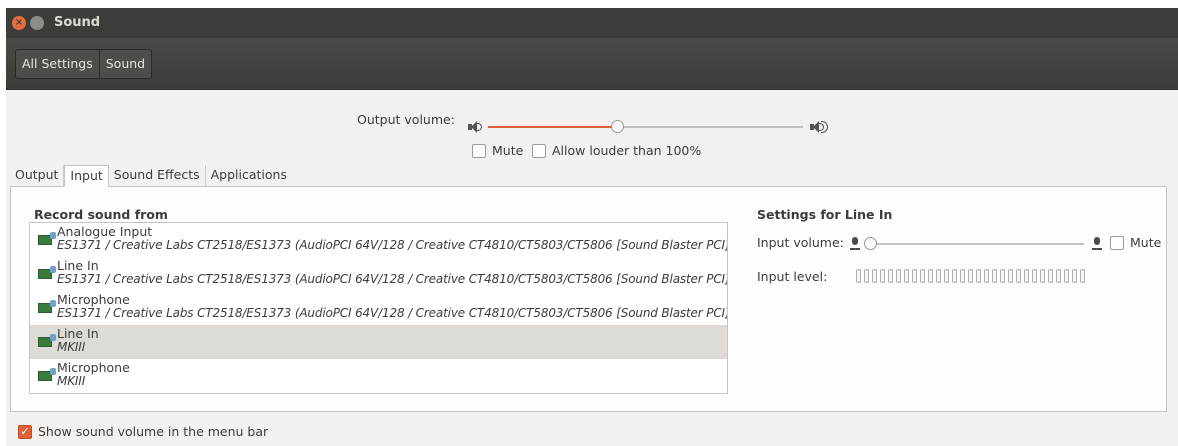  I want to click on tab-applications: Applications, so click(249, 176).